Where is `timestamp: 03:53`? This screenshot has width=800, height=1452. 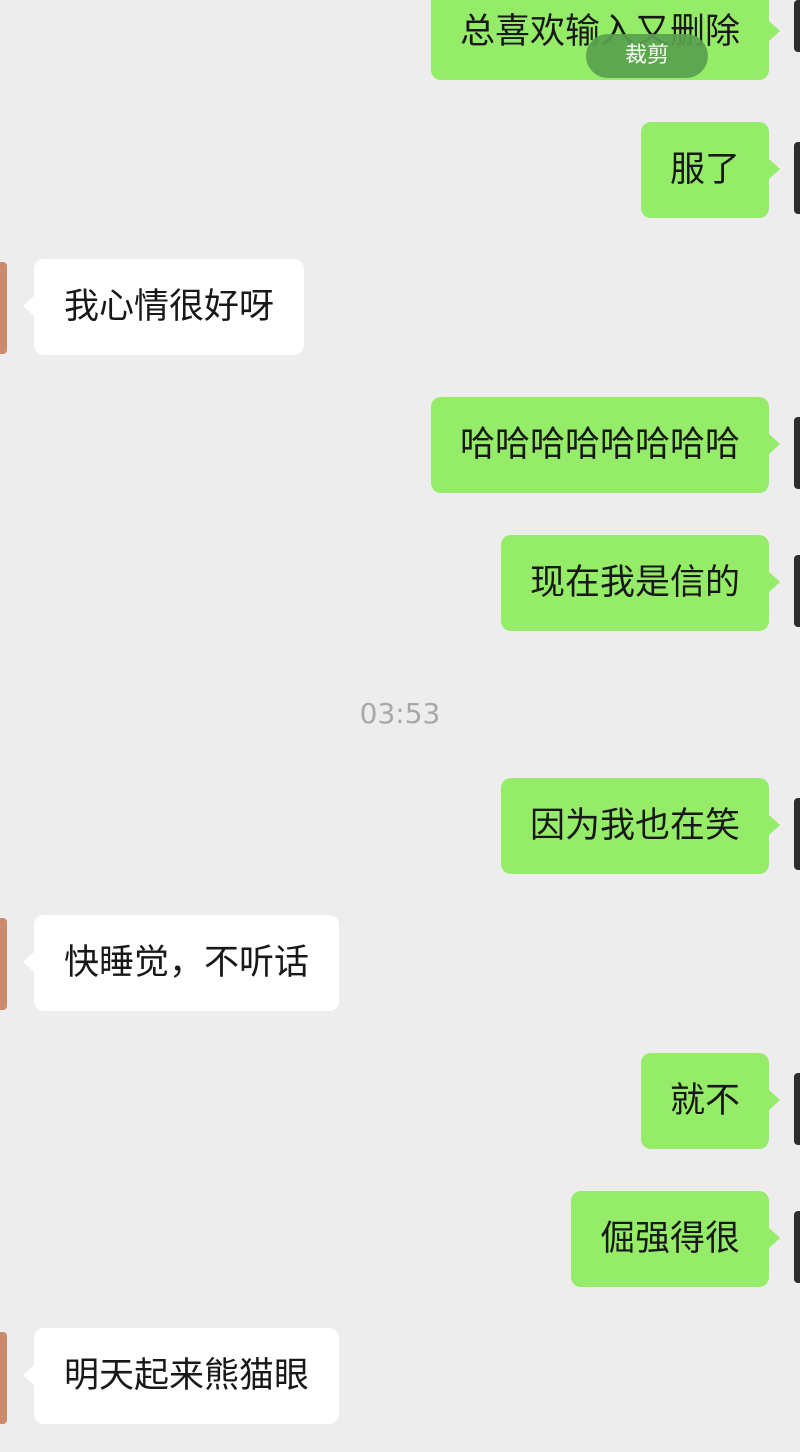 timestamp: 03:53 is located at coordinates (400, 713).